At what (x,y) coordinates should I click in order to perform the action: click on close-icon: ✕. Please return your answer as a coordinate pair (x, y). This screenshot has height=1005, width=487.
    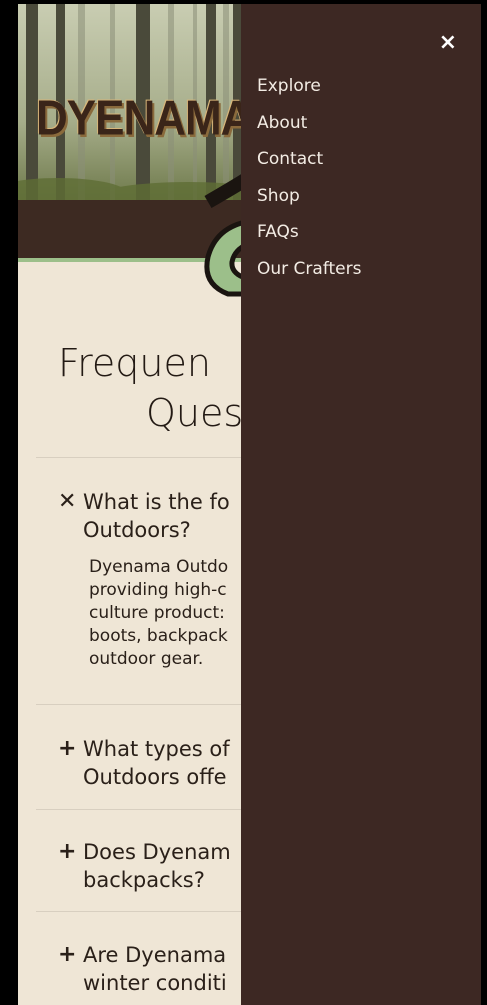
    Looking at the image, I should click on (69, 502).